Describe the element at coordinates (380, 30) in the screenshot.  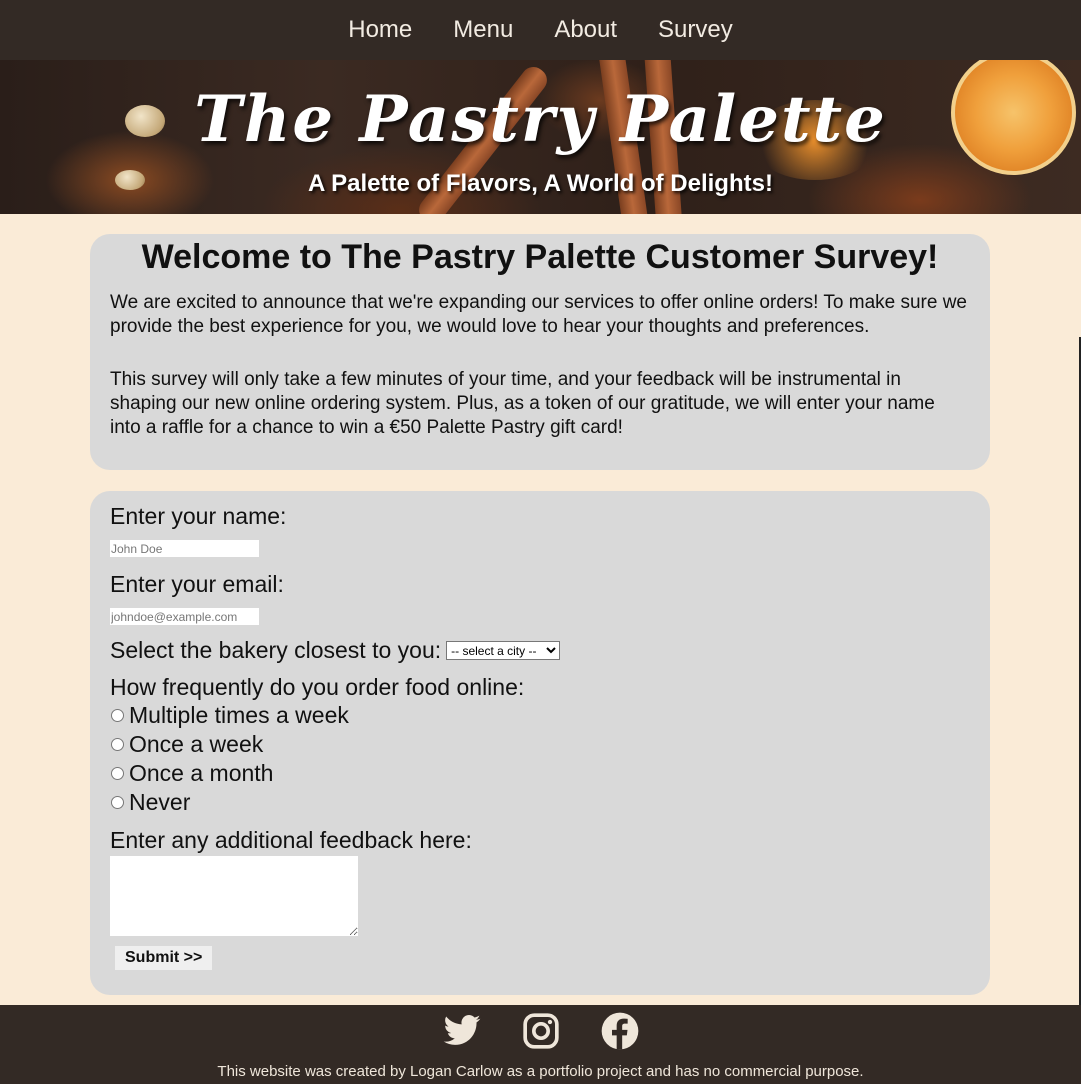
I see `nav-link-home: Home` at that location.